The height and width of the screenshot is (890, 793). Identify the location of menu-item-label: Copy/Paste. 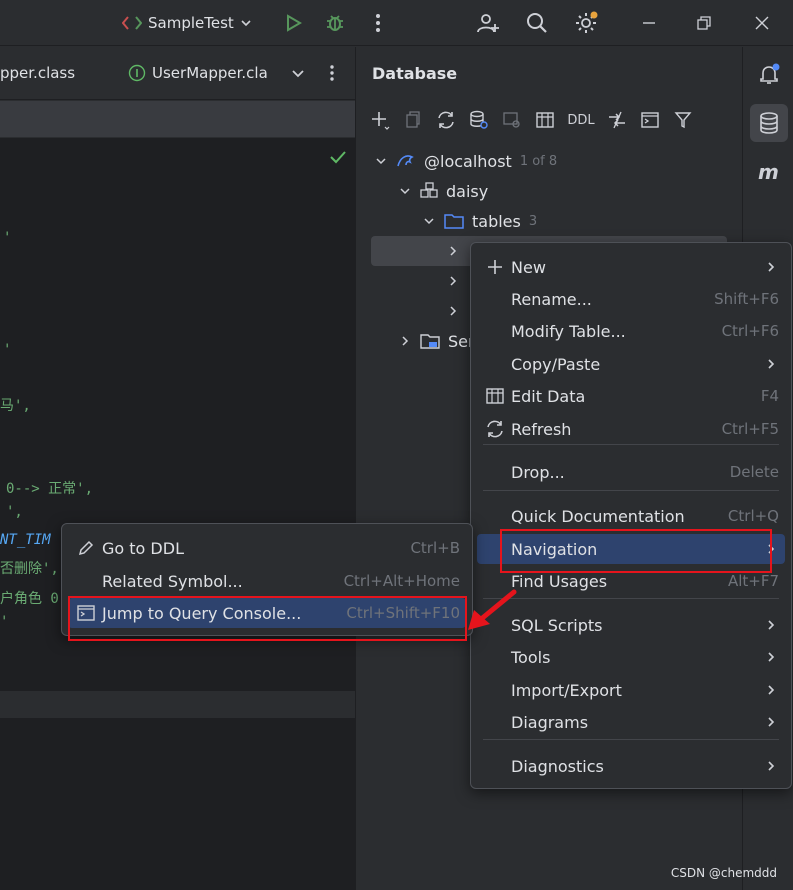
(556, 364).